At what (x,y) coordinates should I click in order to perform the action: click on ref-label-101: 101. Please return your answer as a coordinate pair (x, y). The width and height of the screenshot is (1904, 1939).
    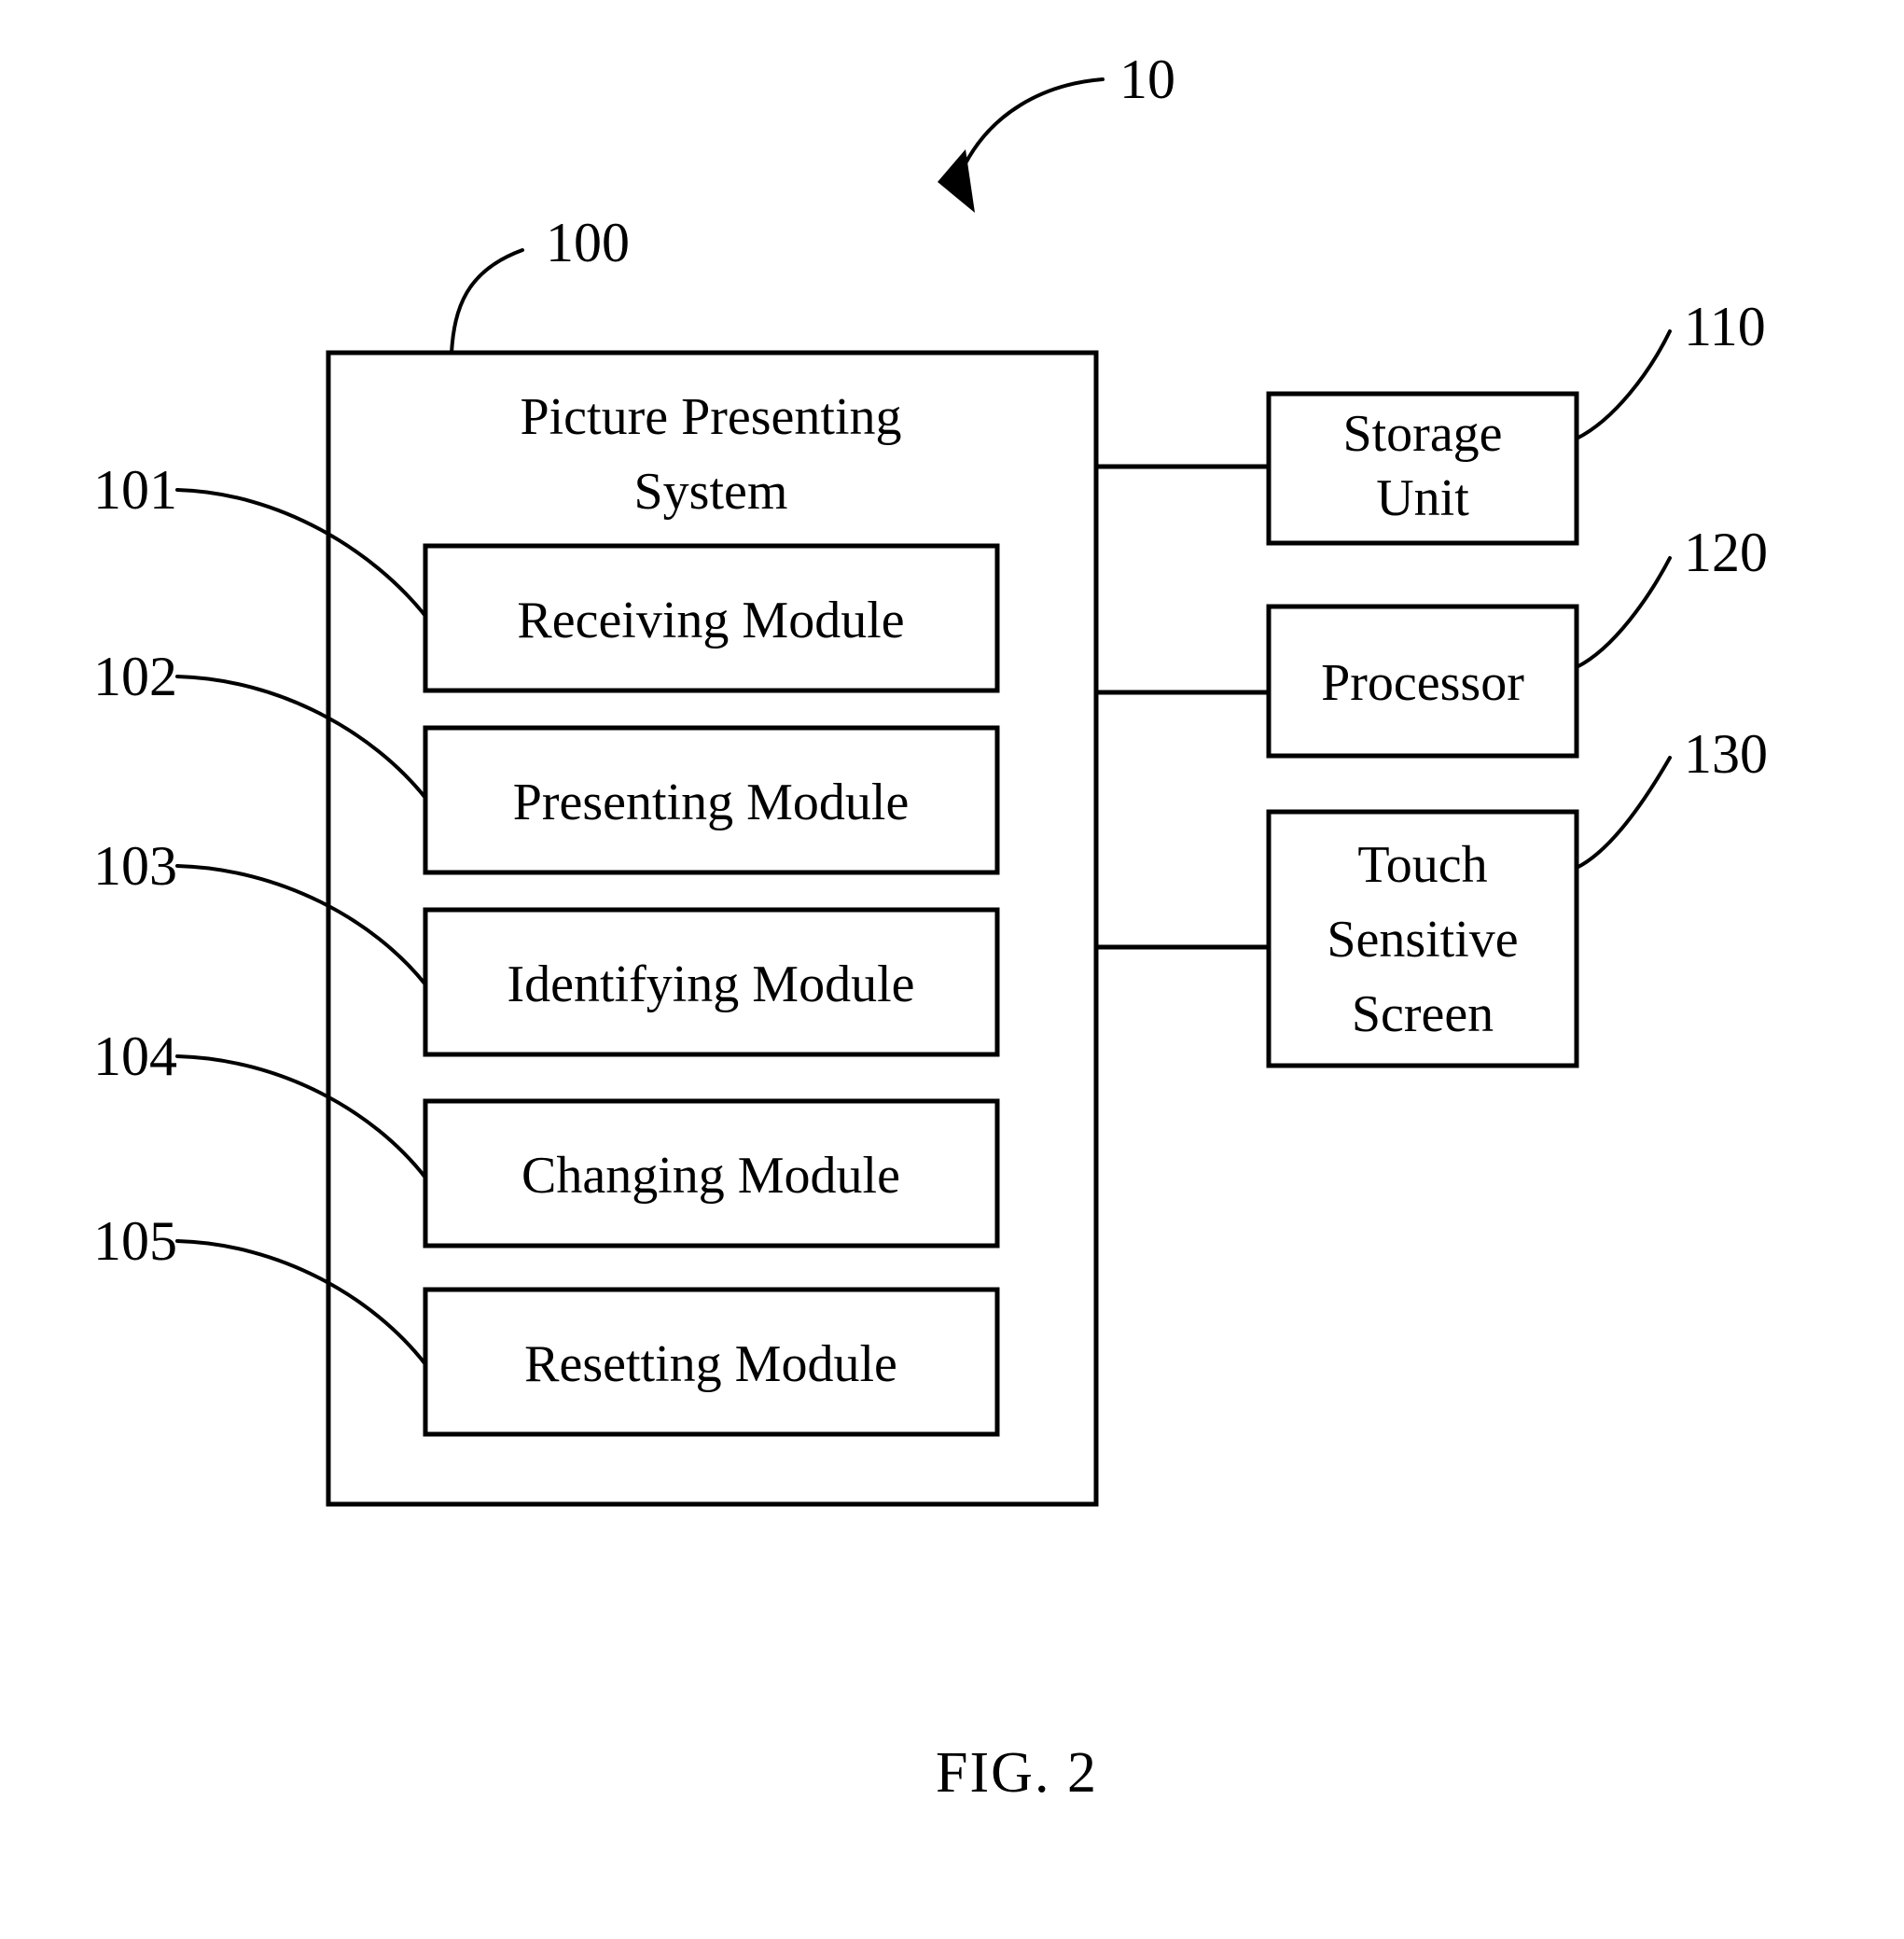
    Looking at the image, I should click on (135, 490).